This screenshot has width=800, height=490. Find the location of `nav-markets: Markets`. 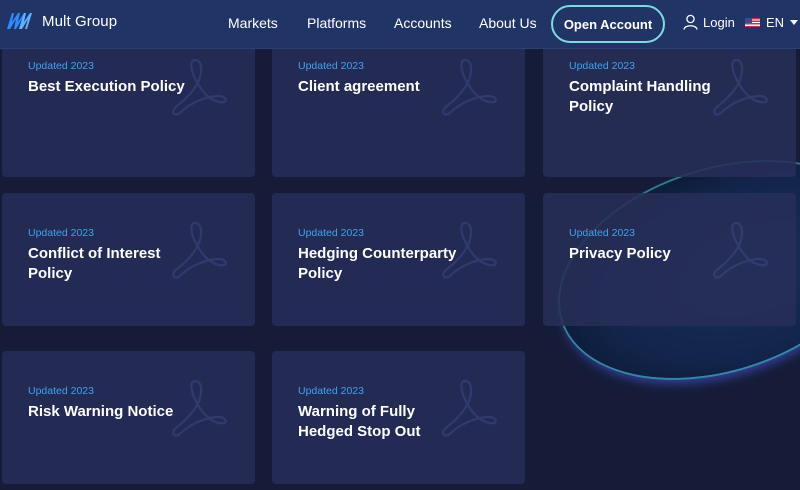

nav-markets: Markets is located at coordinates (253, 23).